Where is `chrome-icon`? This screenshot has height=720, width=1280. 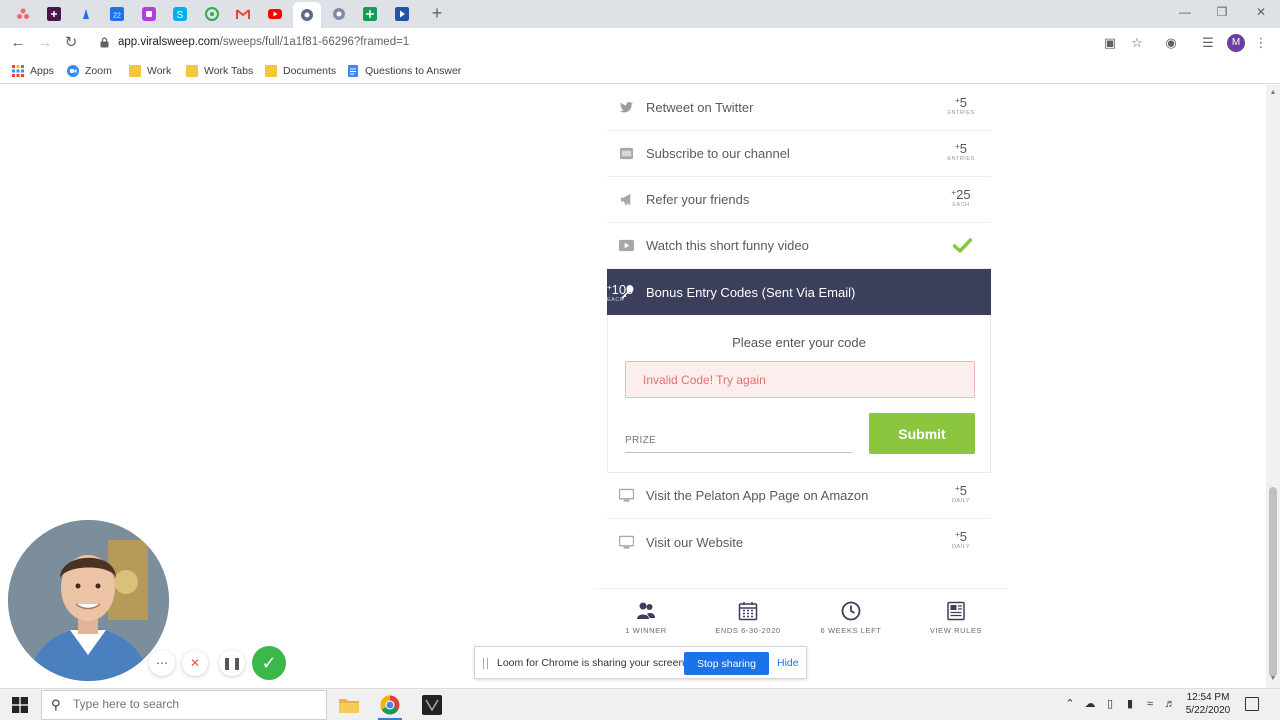 chrome-icon is located at coordinates (390, 705).